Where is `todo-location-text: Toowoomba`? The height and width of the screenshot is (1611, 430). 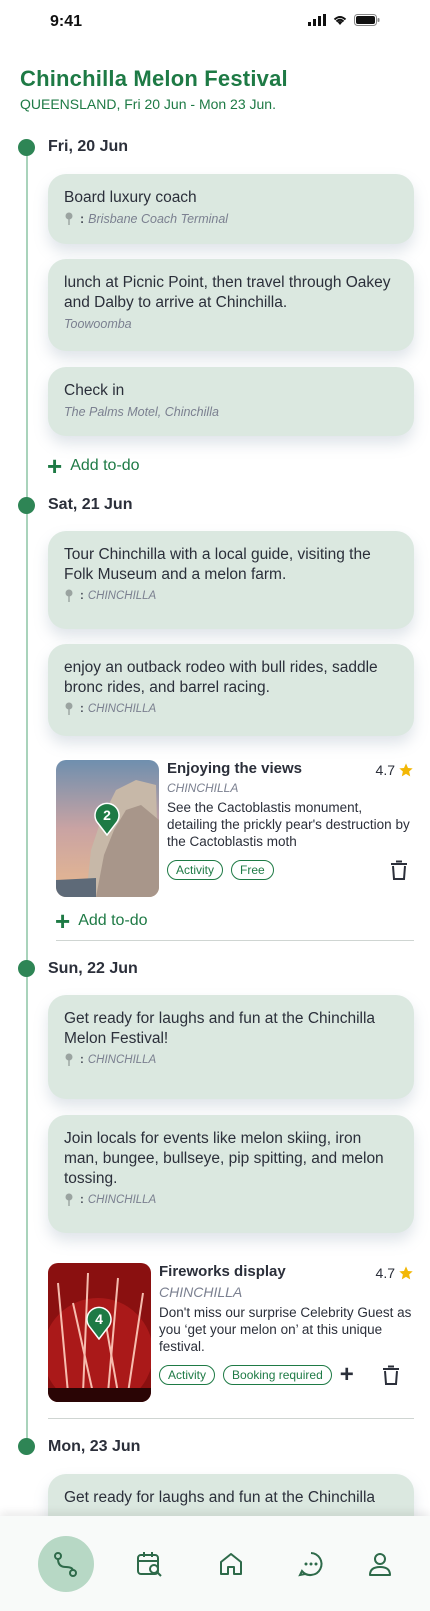
todo-location-text: Toowoomba is located at coordinates (98, 324).